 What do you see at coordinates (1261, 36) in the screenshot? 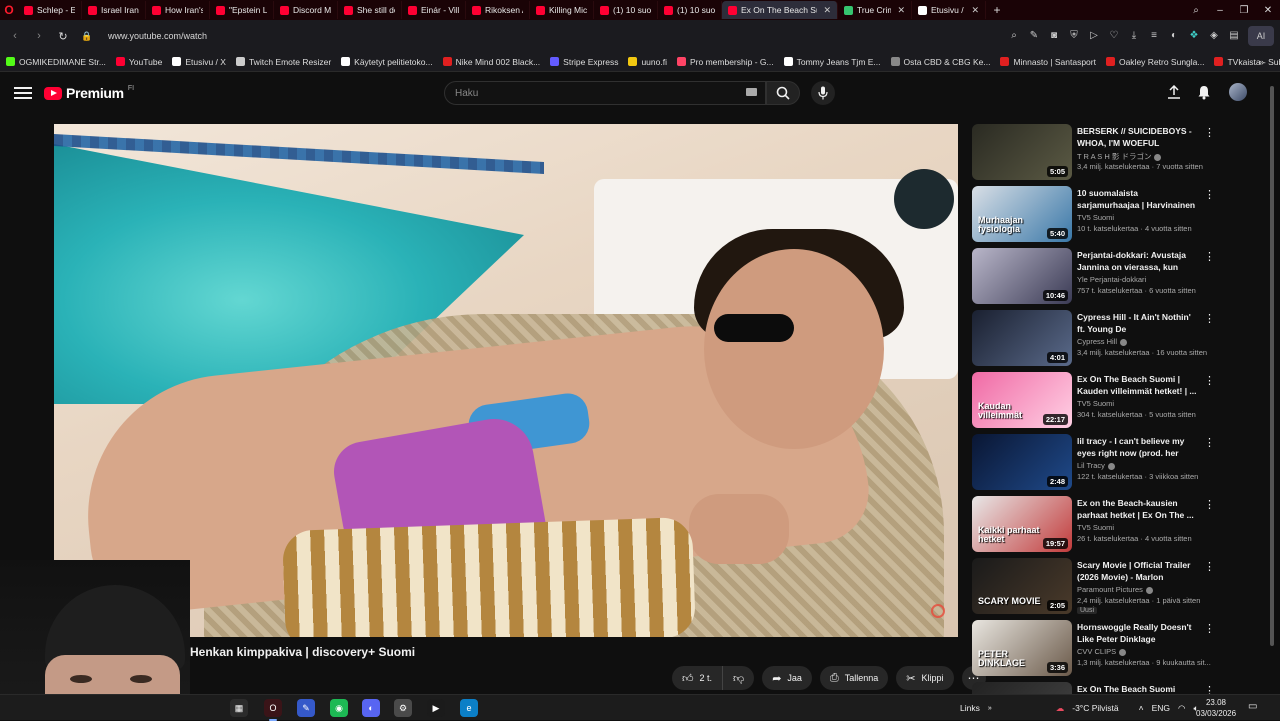
I see `ai-button: AI` at bounding box center [1261, 36].